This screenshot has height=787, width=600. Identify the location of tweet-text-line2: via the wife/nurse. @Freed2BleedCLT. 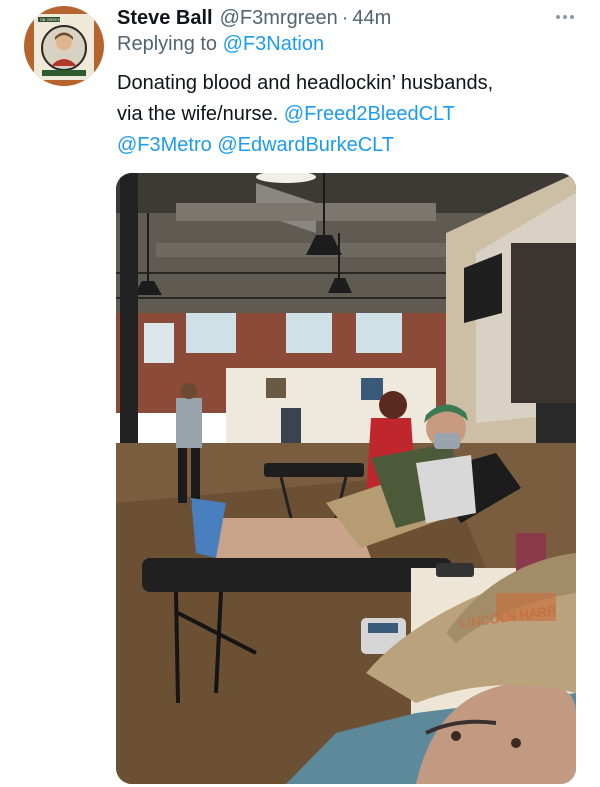
(352, 114).